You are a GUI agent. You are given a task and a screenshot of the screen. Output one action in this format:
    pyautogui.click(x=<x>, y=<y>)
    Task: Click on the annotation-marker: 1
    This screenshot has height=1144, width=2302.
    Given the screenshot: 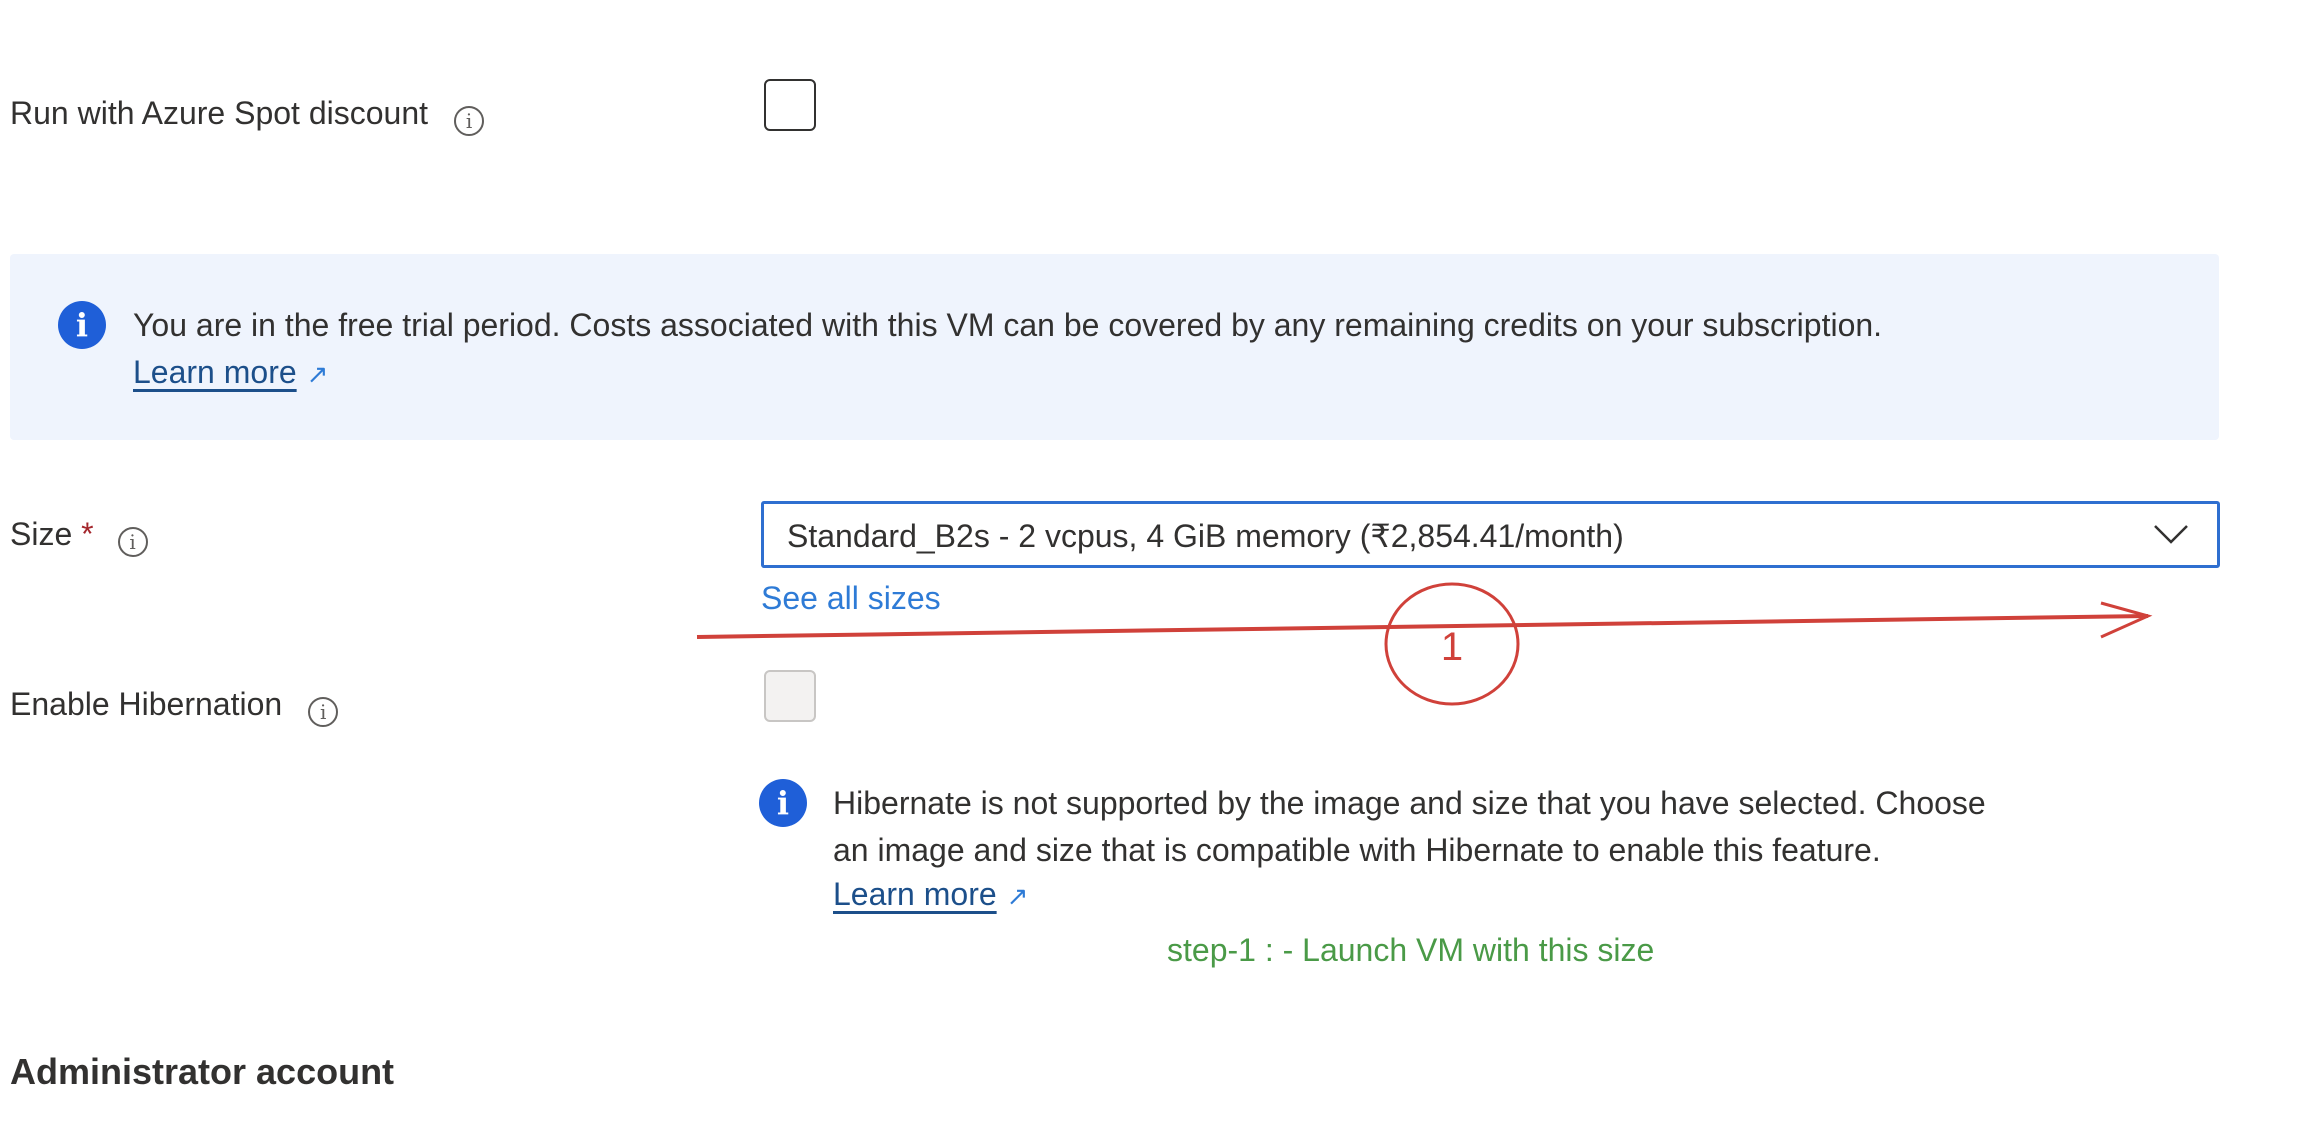 What is the action you would take?
    pyautogui.click(x=1452, y=647)
    